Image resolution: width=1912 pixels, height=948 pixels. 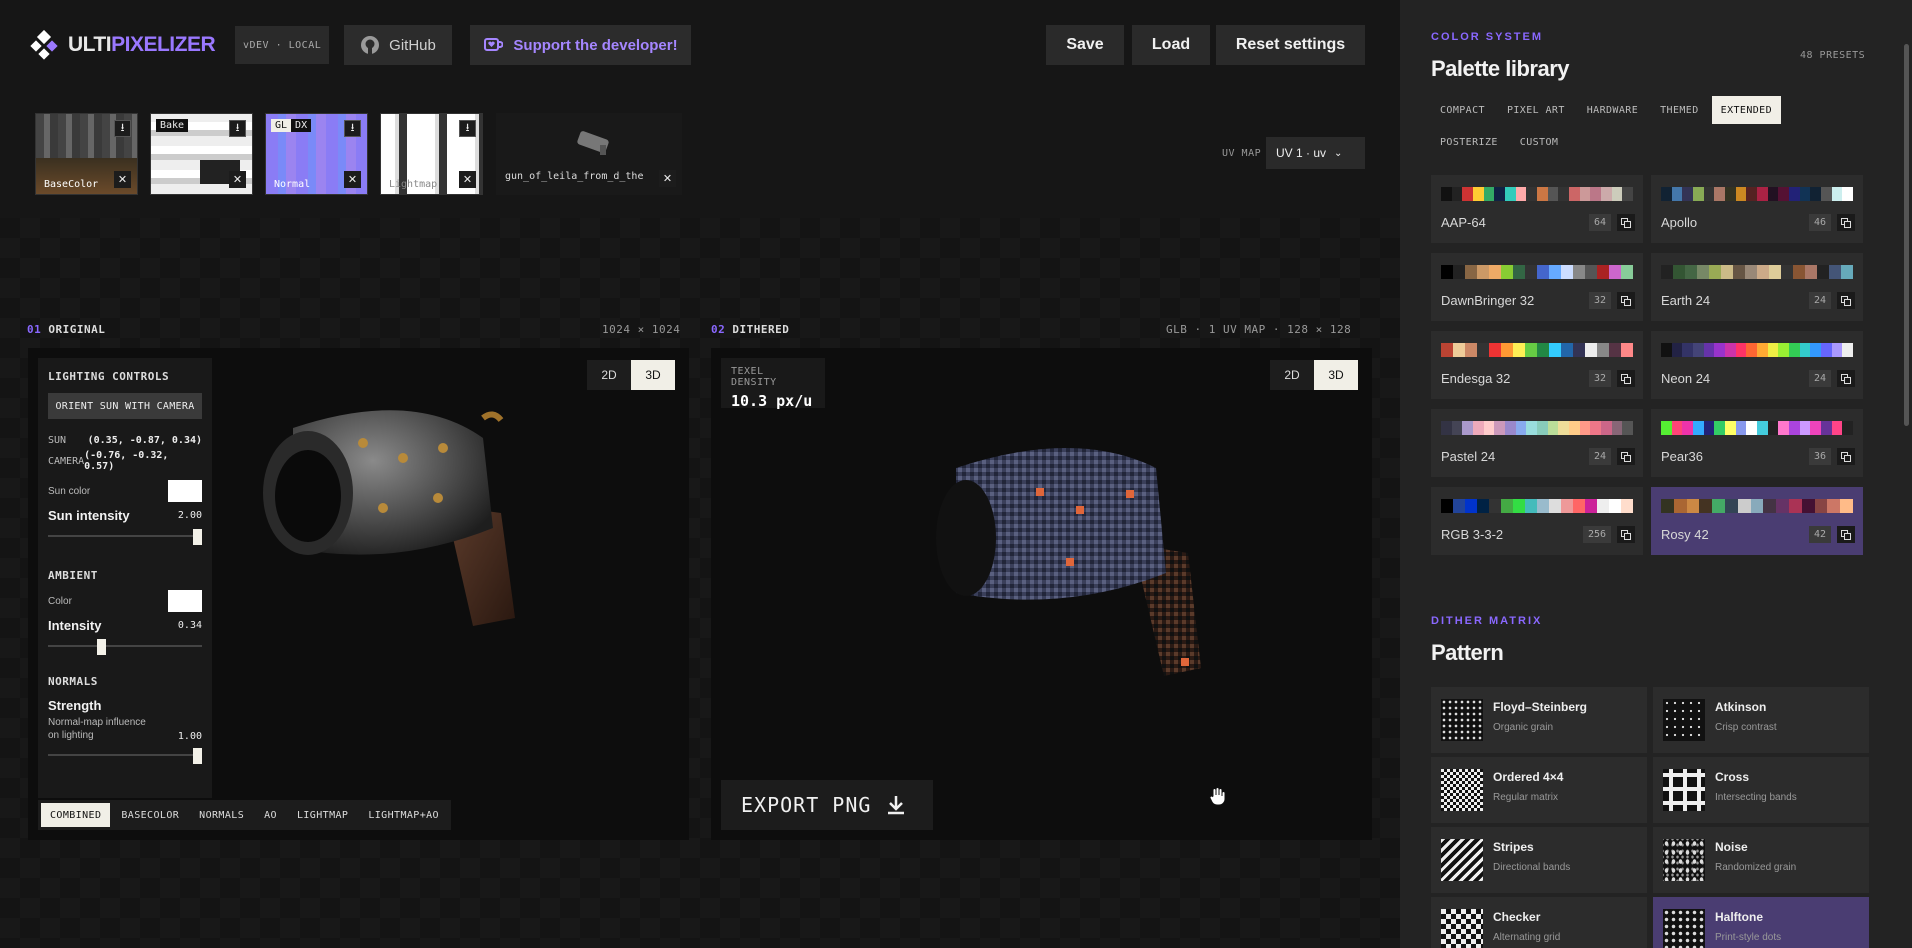 What do you see at coordinates (1761, 860) in the screenshot?
I see `dither-pattern-card: Noise Randomized grain` at bounding box center [1761, 860].